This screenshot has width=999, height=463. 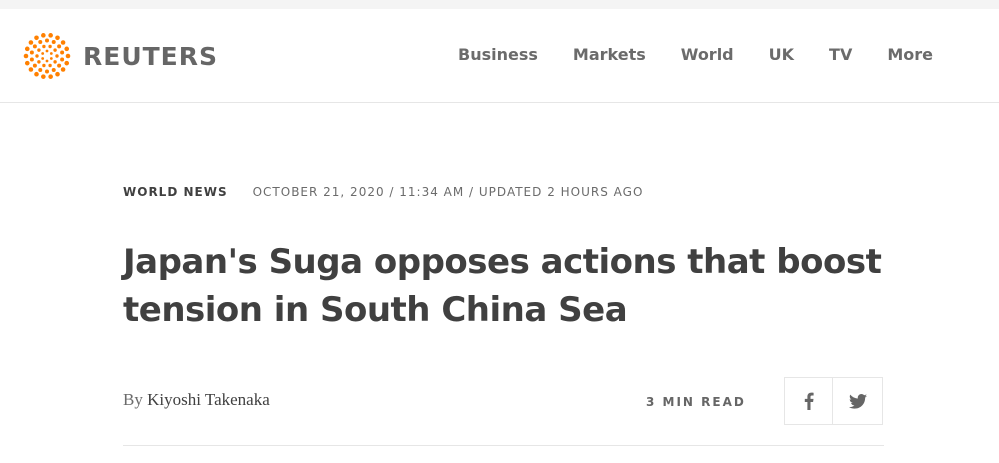 I want to click on facebook-icon, so click(x=809, y=401).